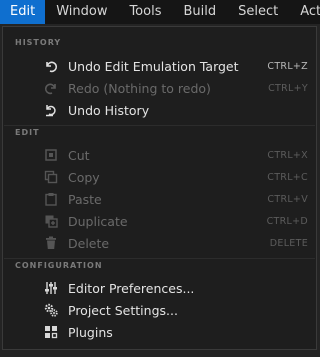  Describe the element at coordinates (51, 221) in the screenshot. I see `duplicate-icon` at that location.